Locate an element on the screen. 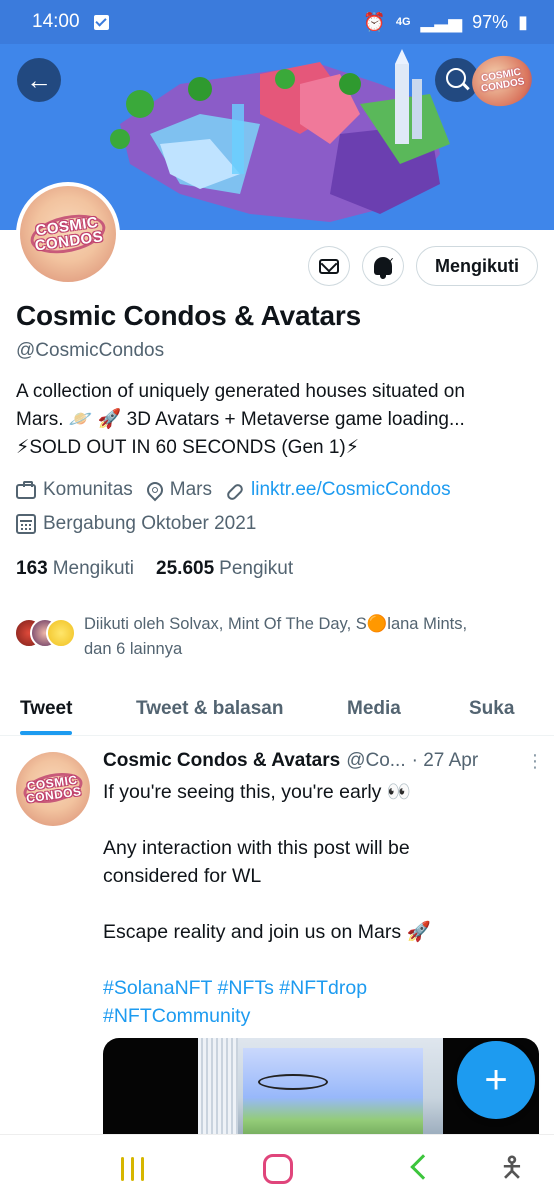 The height and width of the screenshot is (1200, 554). profile-category: Komunitas is located at coordinates (74, 490).